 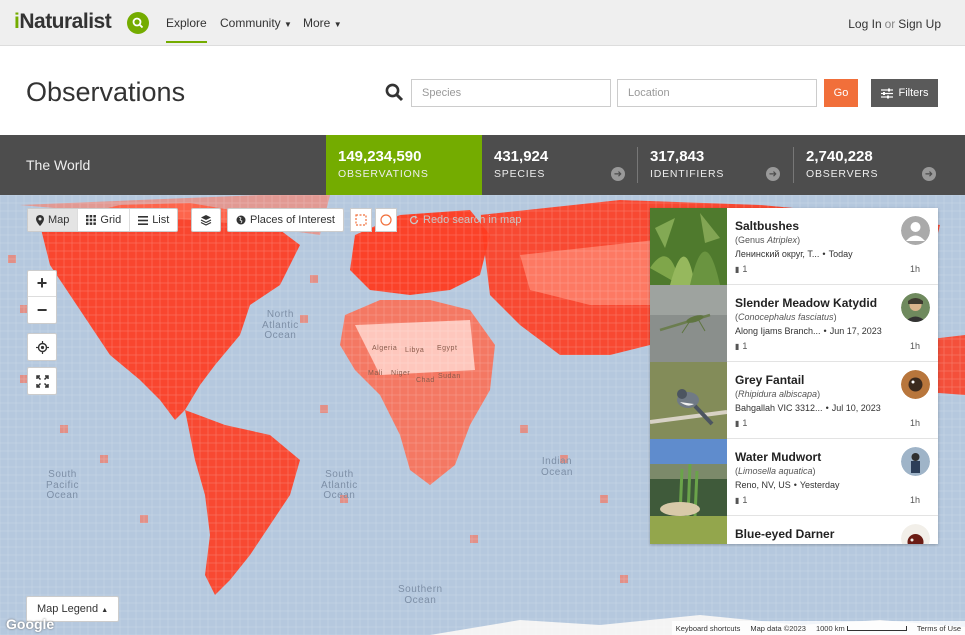 What do you see at coordinates (876, 629) in the screenshot?
I see `scale-line` at bounding box center [876, 629].